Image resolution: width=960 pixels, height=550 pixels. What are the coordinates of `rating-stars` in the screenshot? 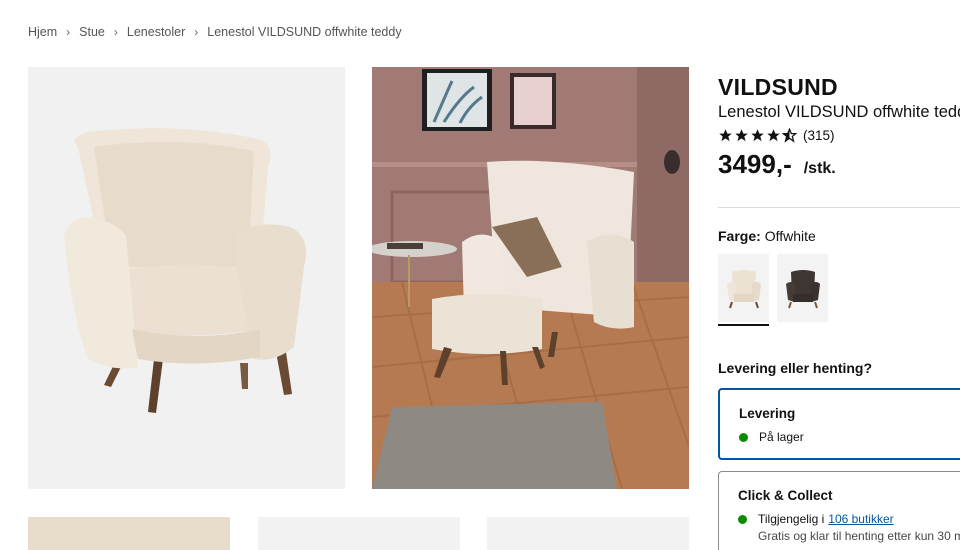 It's located at (757, 135).